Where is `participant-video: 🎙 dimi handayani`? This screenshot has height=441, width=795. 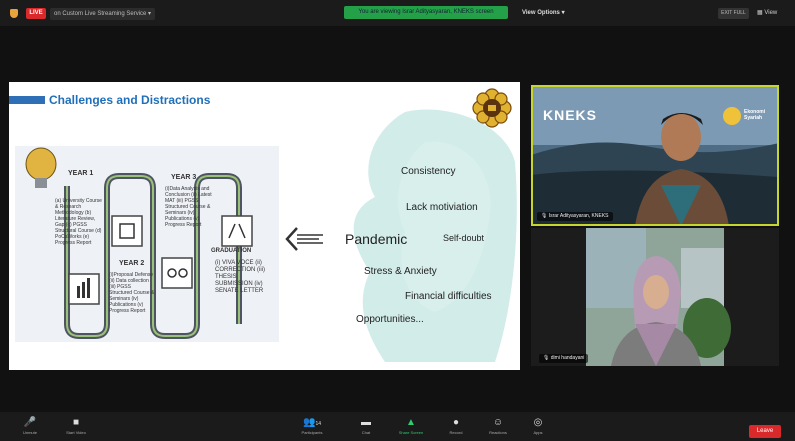 participant-video: 🎙 dimi handayani is located at coordinates (655, 297).